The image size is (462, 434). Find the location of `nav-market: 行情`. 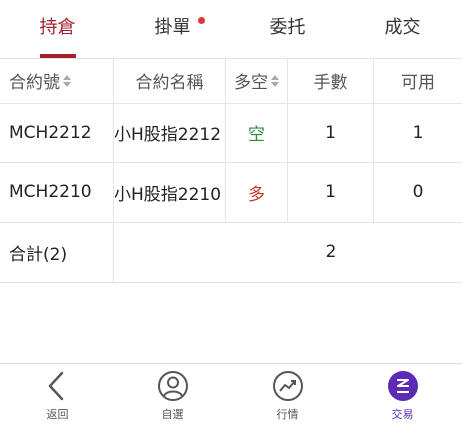

nav-market: 行情 is located at coordinates (287, 399).